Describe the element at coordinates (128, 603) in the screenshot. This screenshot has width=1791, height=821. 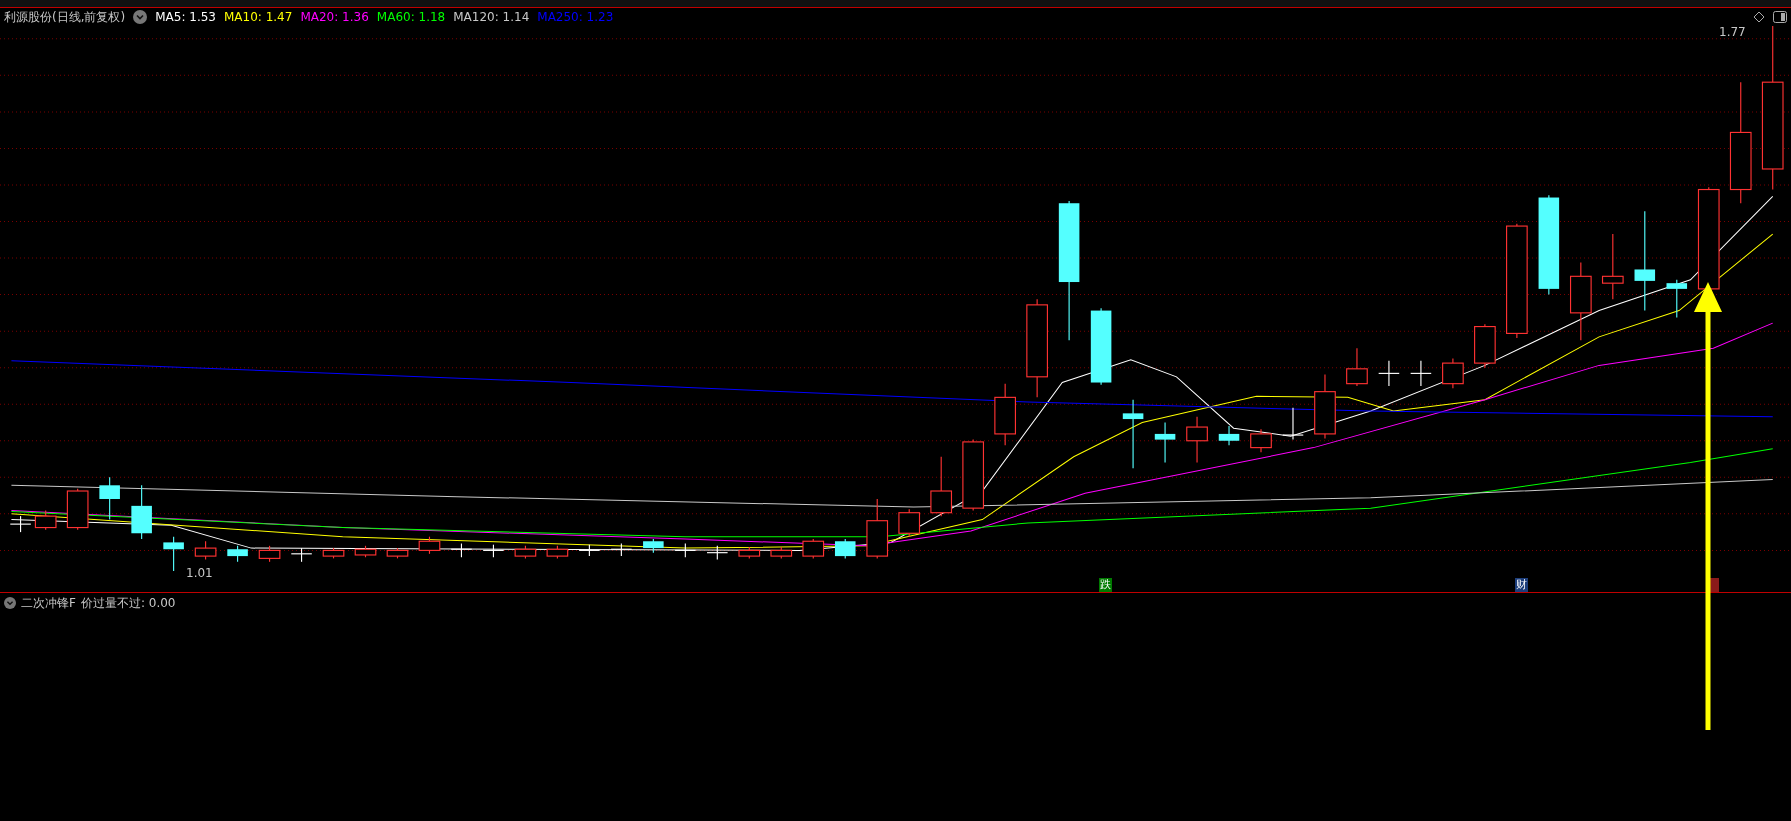
I see `indicator-reading: 价过量不过: 0.00` at that location.